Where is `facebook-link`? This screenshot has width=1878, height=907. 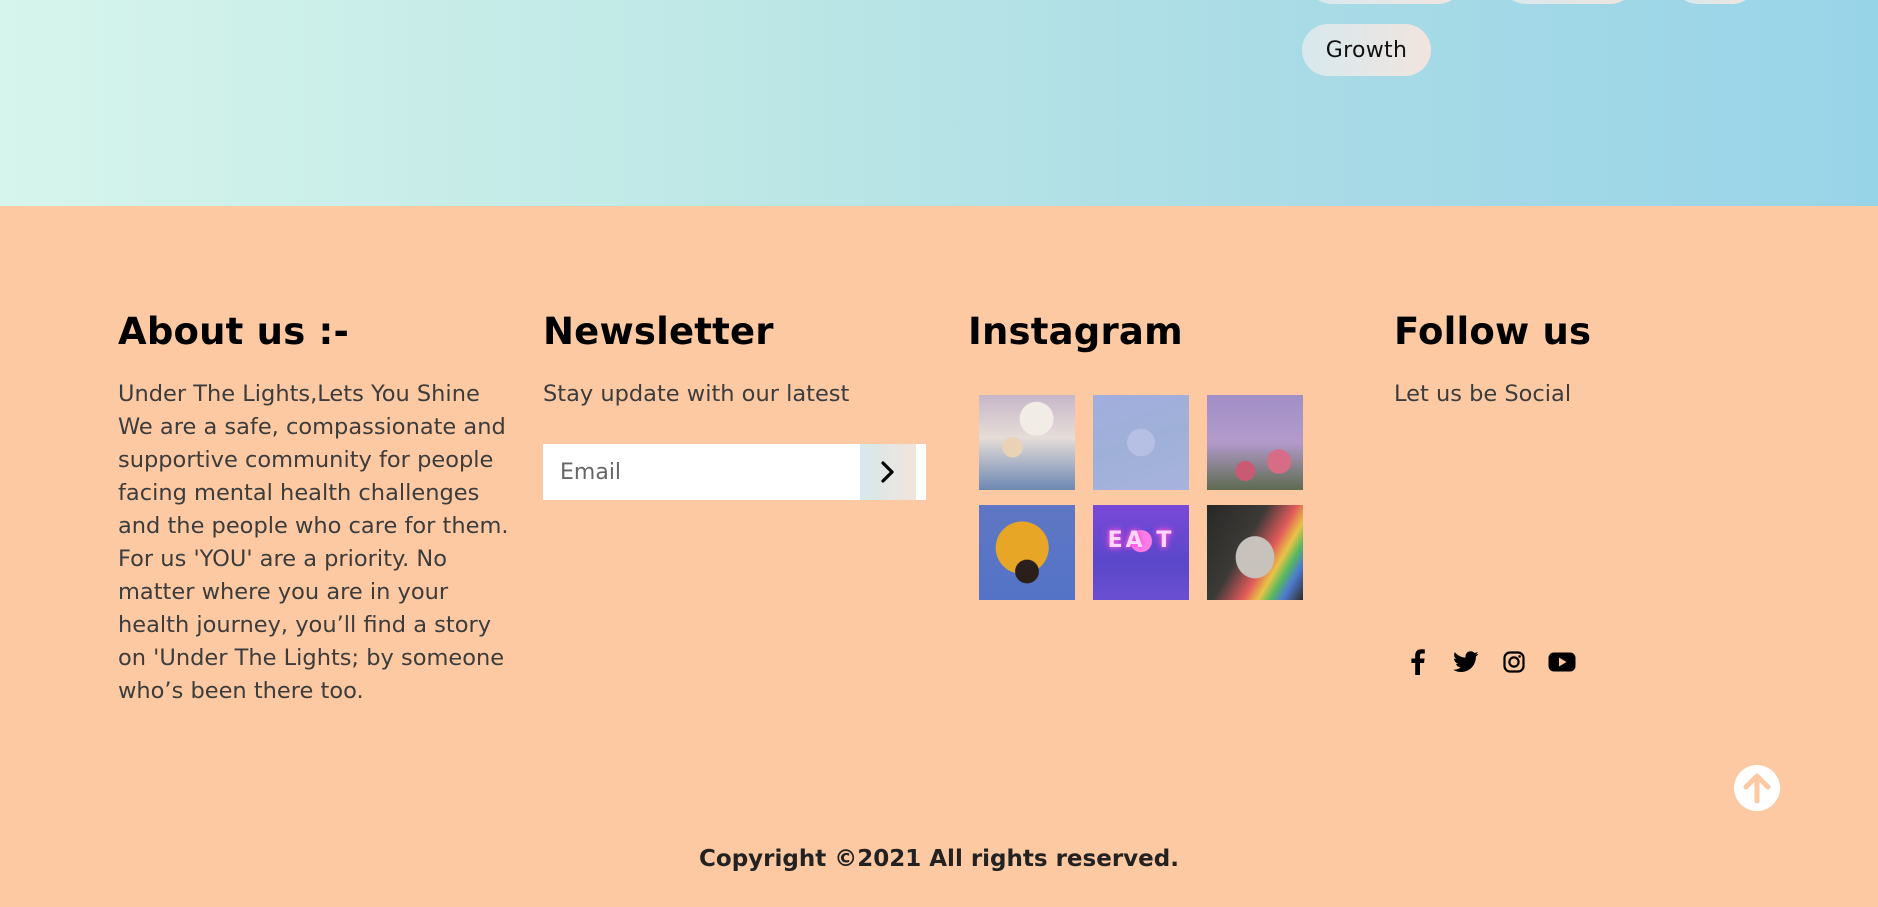
facebook-link is located at coordinates (1418, 662).